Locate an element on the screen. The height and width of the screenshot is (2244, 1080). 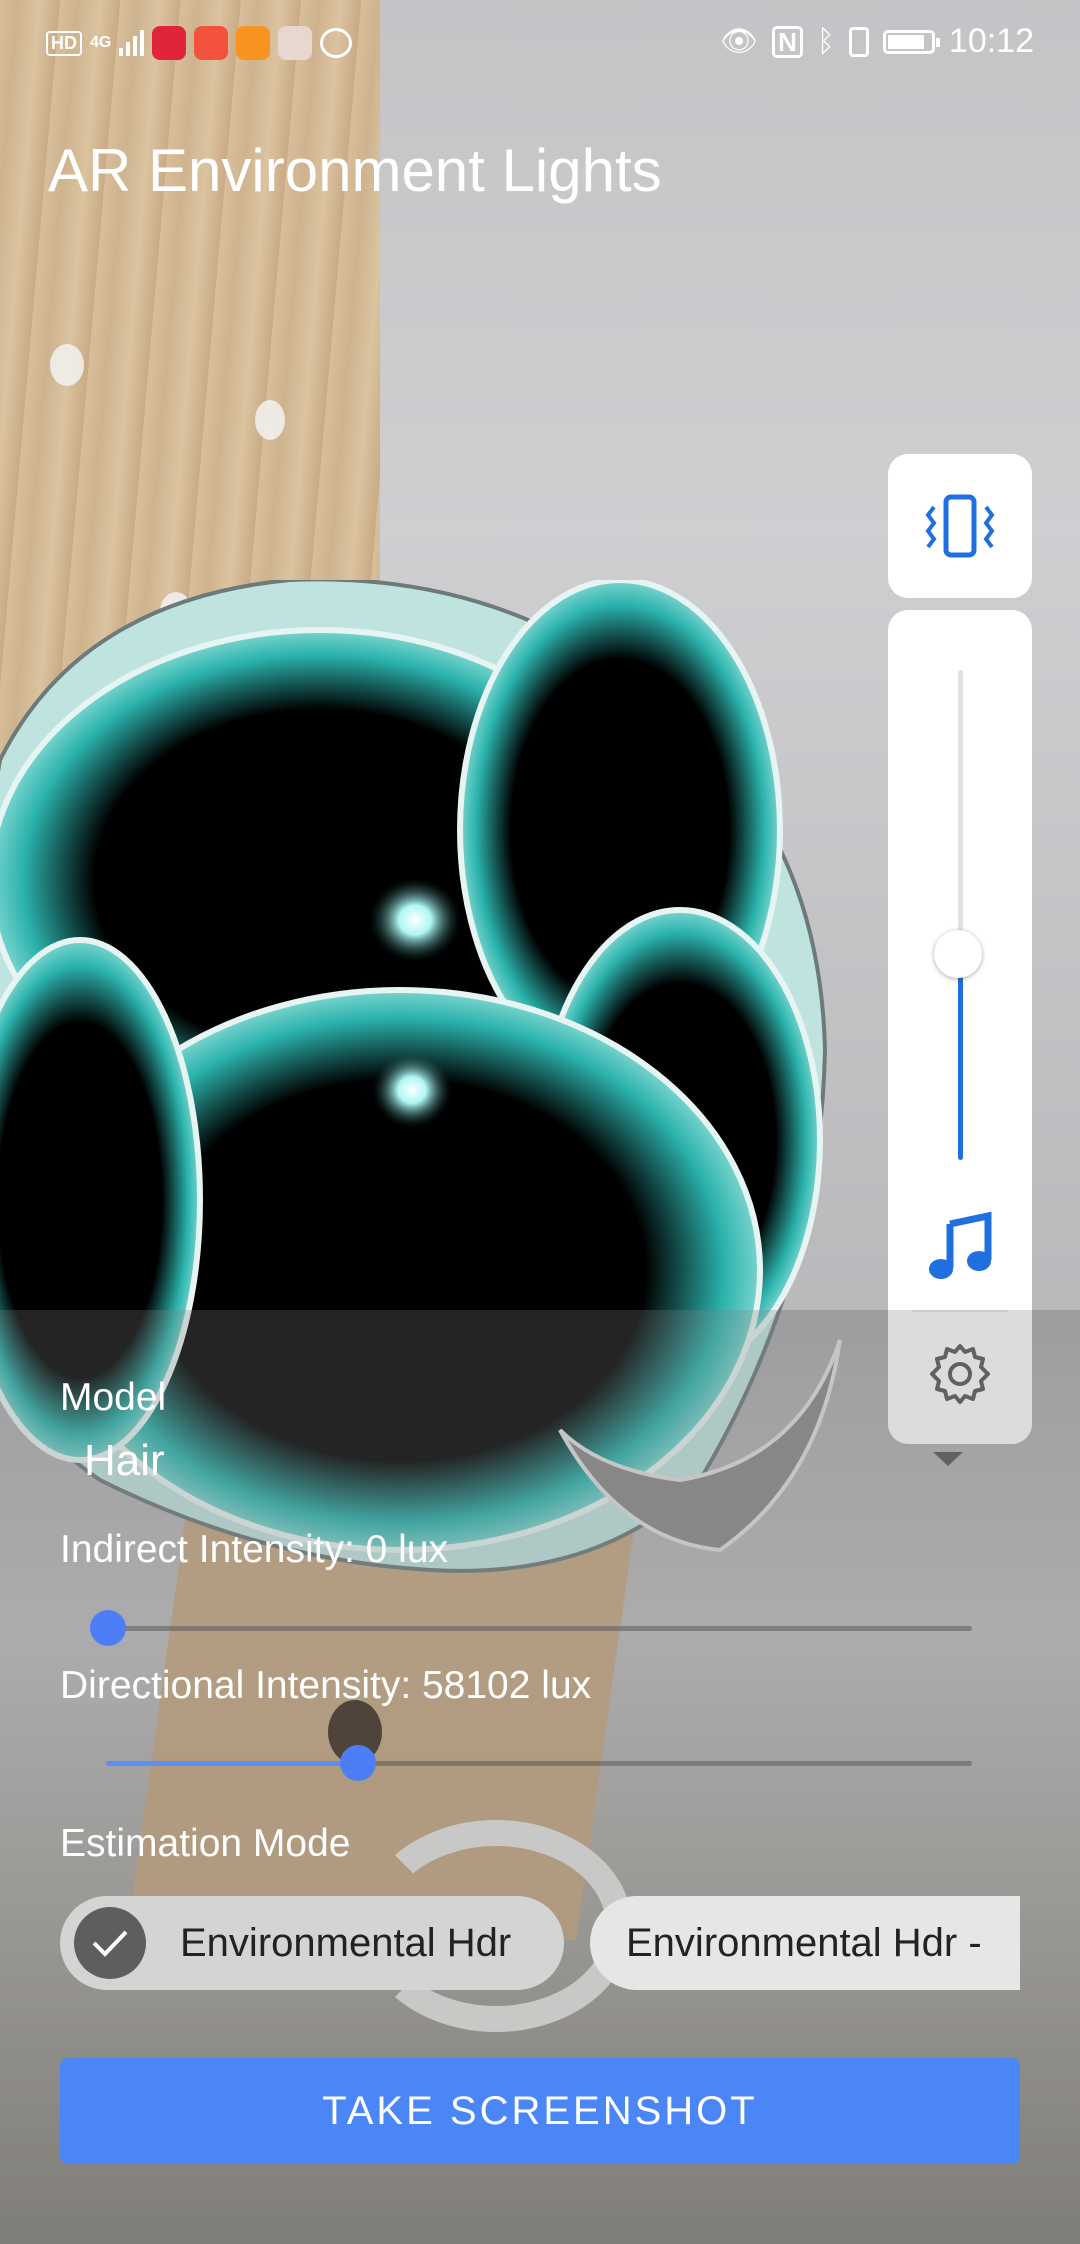
check-icon is located at coordinates (110, 1943).